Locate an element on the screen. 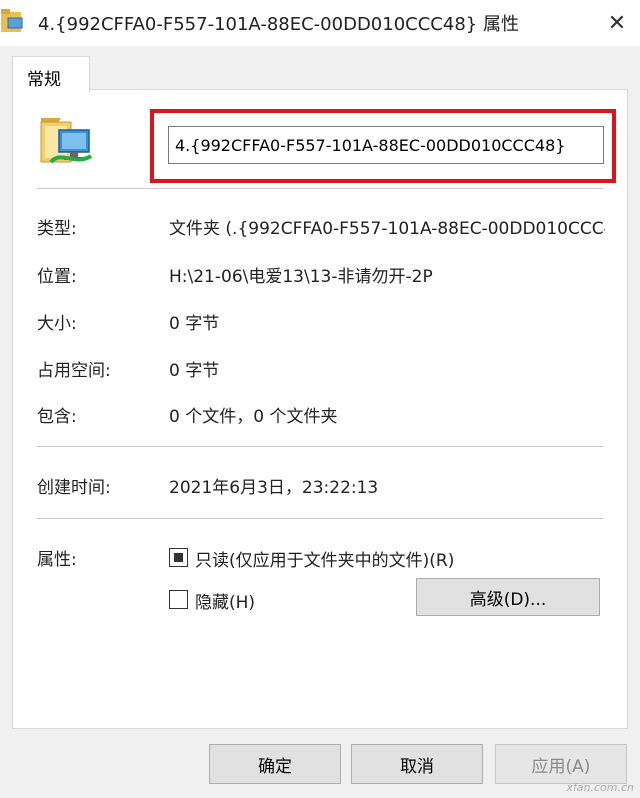  attributes-label: 属性: is located at coordinates (57, 560).